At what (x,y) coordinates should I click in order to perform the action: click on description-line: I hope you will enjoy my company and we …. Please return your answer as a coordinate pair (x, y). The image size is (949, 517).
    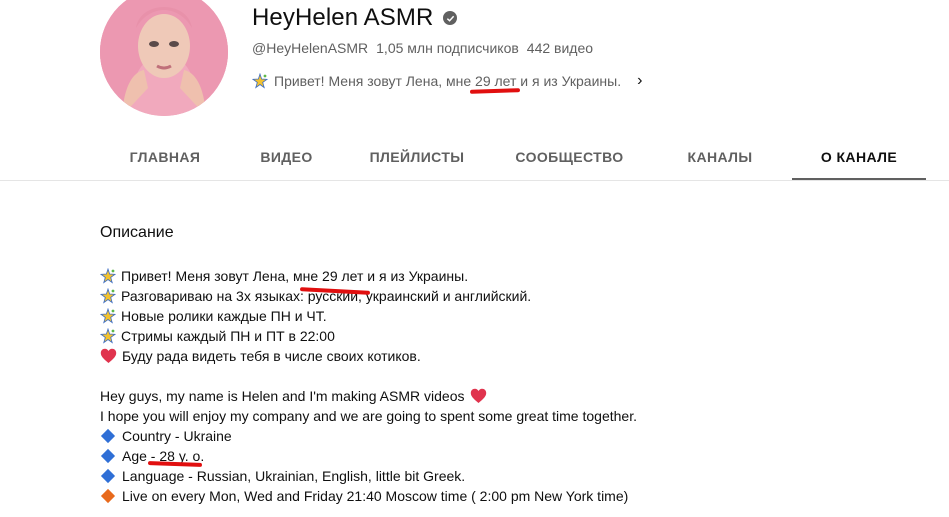
    Looking at the image, I should click on (510, 416).